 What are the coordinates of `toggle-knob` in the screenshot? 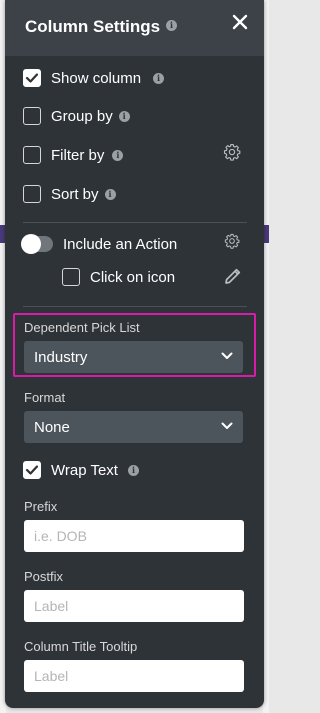 It's located at (31, 244).